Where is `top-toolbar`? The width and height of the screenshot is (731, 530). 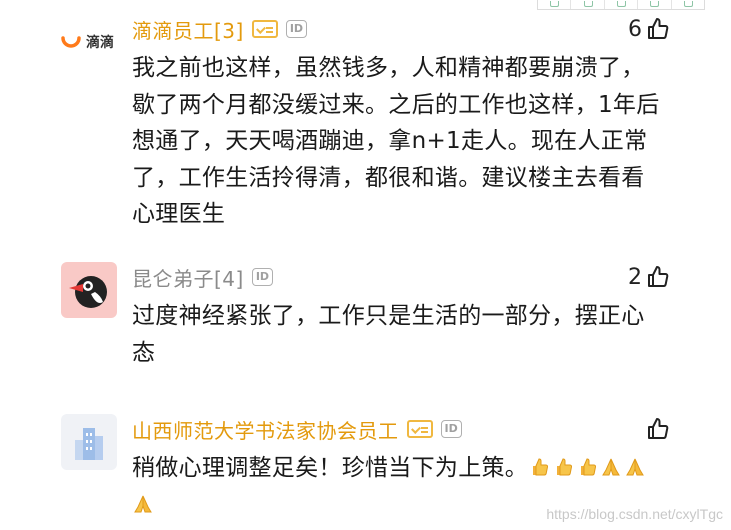
top-toolbar is located at coordinates (621, 5).